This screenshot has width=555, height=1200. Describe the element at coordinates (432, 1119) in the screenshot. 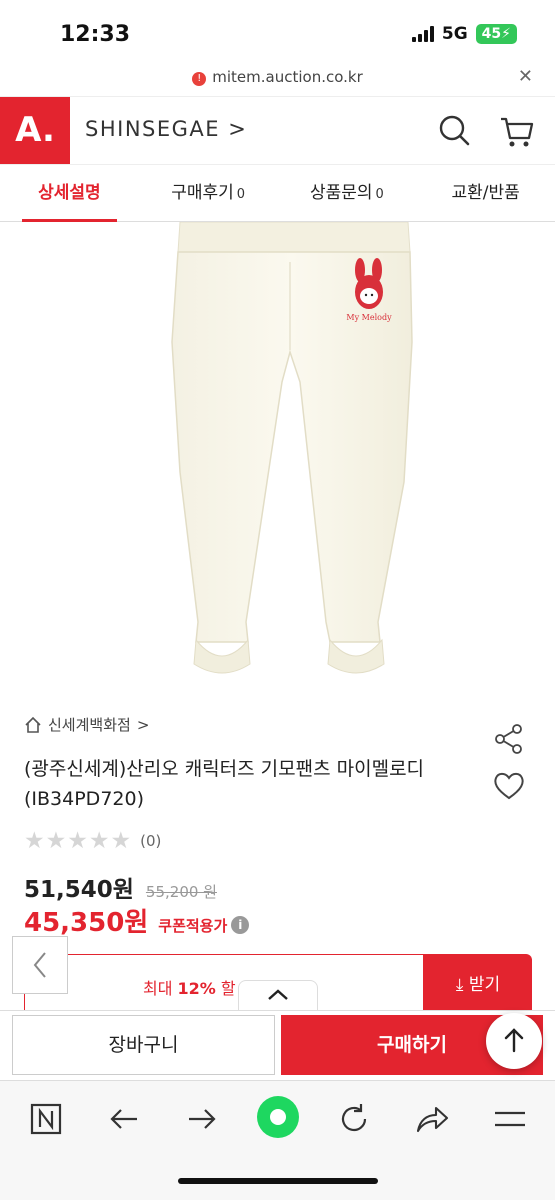

I see `share-arrow-icon` at that location.